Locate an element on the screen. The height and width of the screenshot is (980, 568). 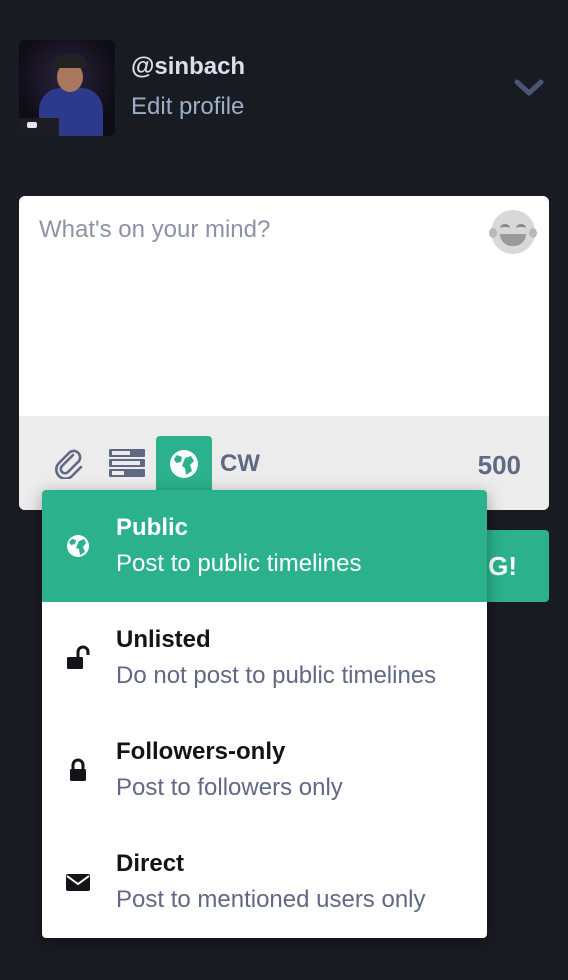
emoji-tear-left is located at coordinates (493, 233).